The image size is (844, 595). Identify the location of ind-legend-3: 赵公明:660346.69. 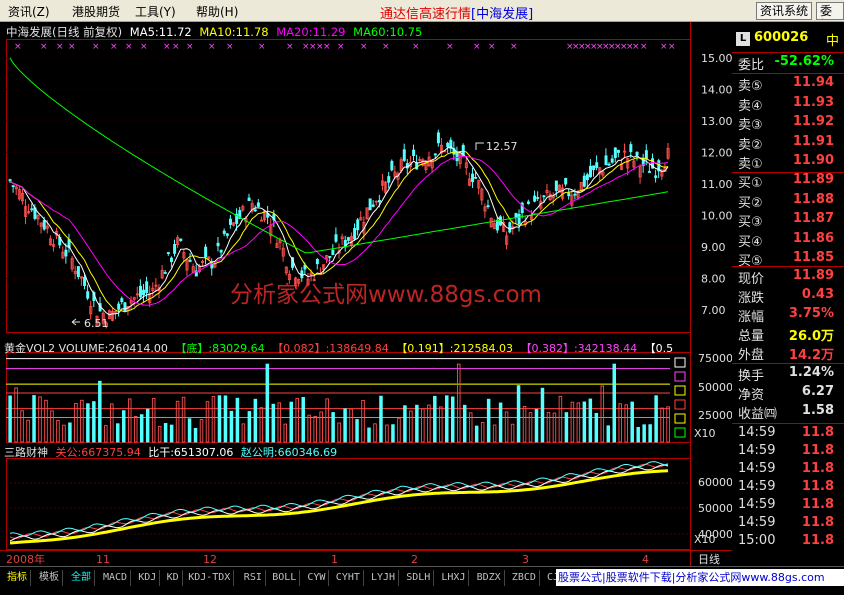
(289, 452).